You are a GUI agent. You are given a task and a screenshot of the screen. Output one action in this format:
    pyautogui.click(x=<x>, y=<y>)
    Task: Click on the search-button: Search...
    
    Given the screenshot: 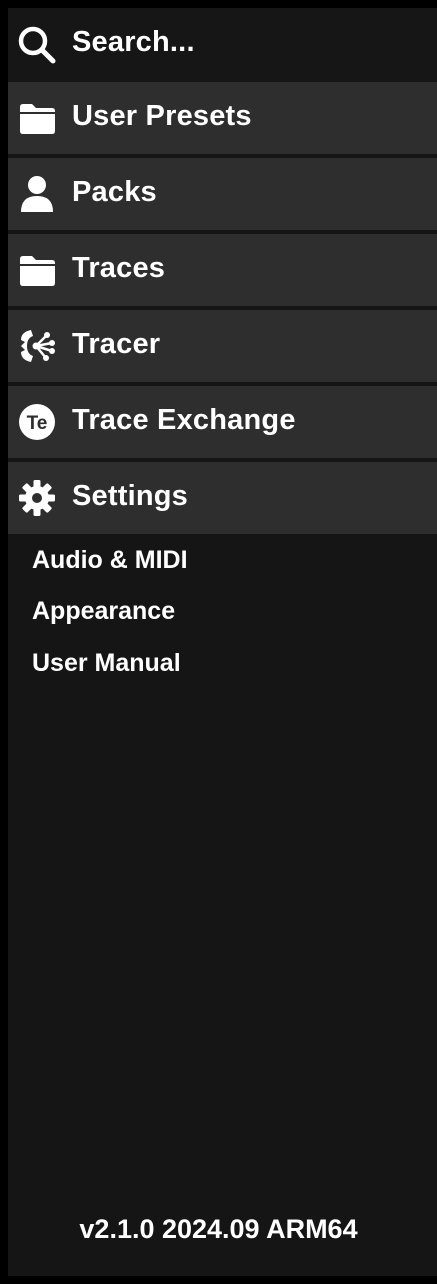 What is the action you would take?
    pyautogui.click(x=222, y=45)
    